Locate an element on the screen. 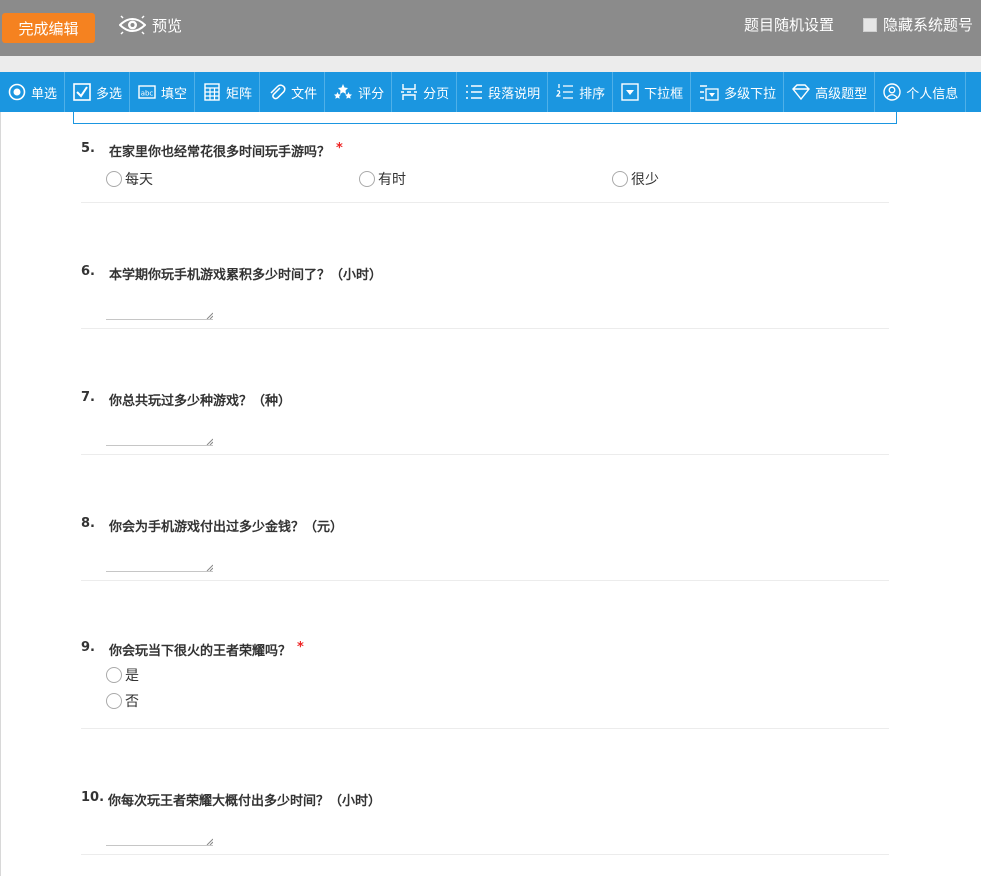  tool-paragraph: 段落说明 is located at coordinates (503, 92).